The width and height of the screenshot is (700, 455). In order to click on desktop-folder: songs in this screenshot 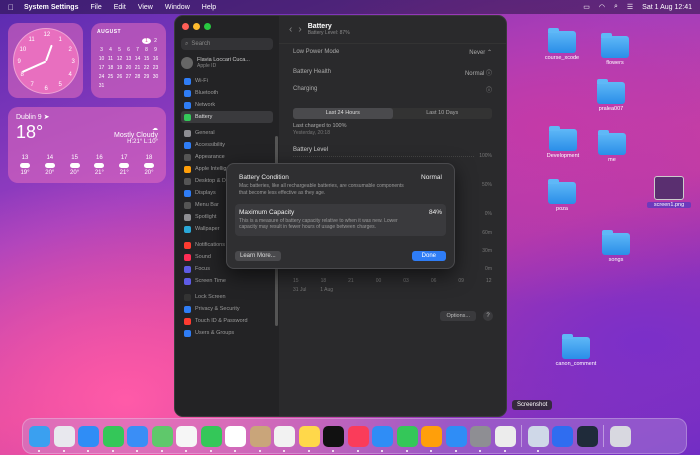, I will do `click(616, 246)`.